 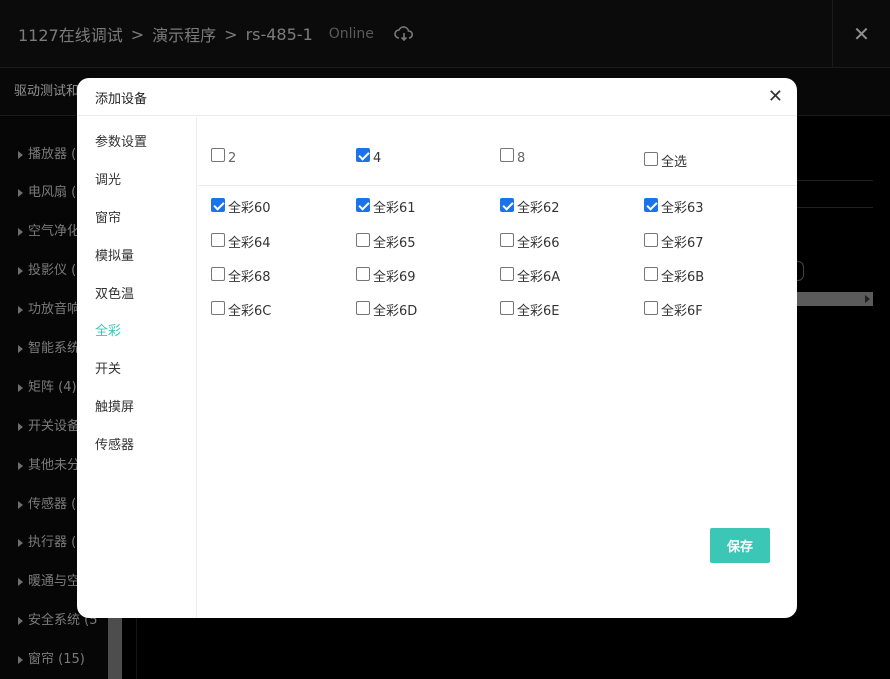 I want to click on device-checkbox-67: 全彩67, so click(x=674, y=239).